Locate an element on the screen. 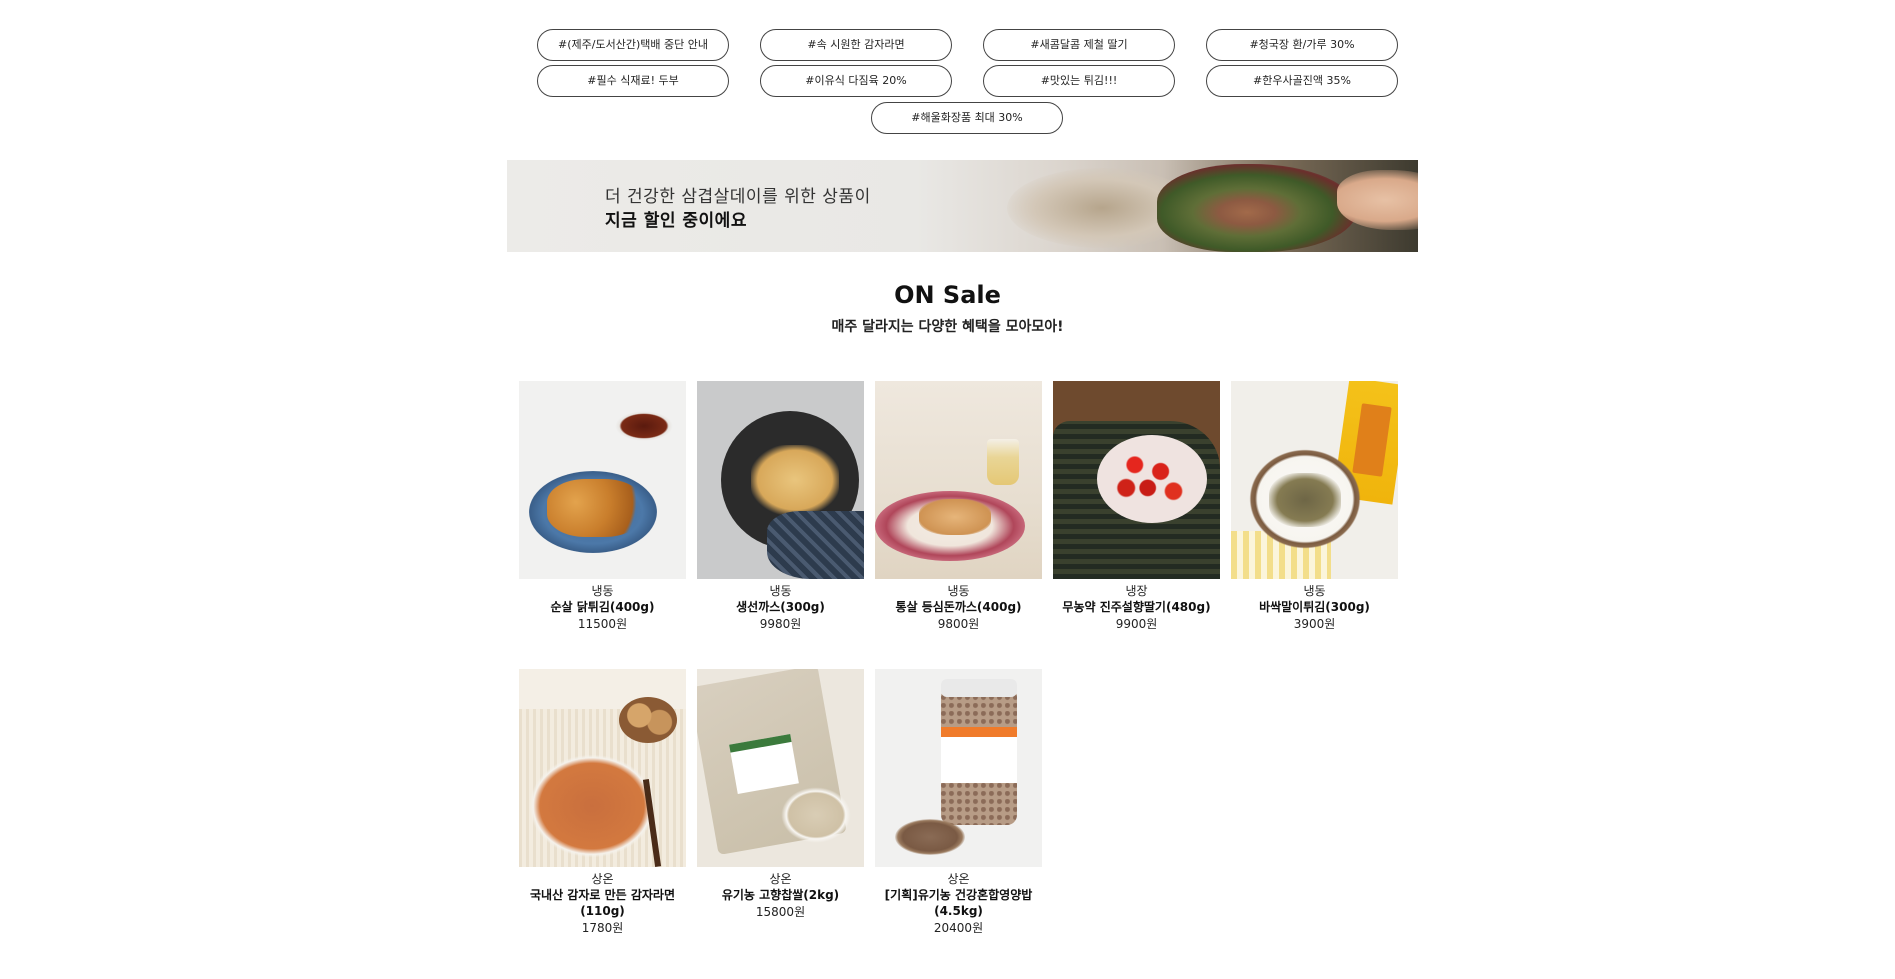 The width and height of the screenshot is (1895, 979). hashtag-button: #해울화장품 최대 30% is located at coordinates (967, 118).